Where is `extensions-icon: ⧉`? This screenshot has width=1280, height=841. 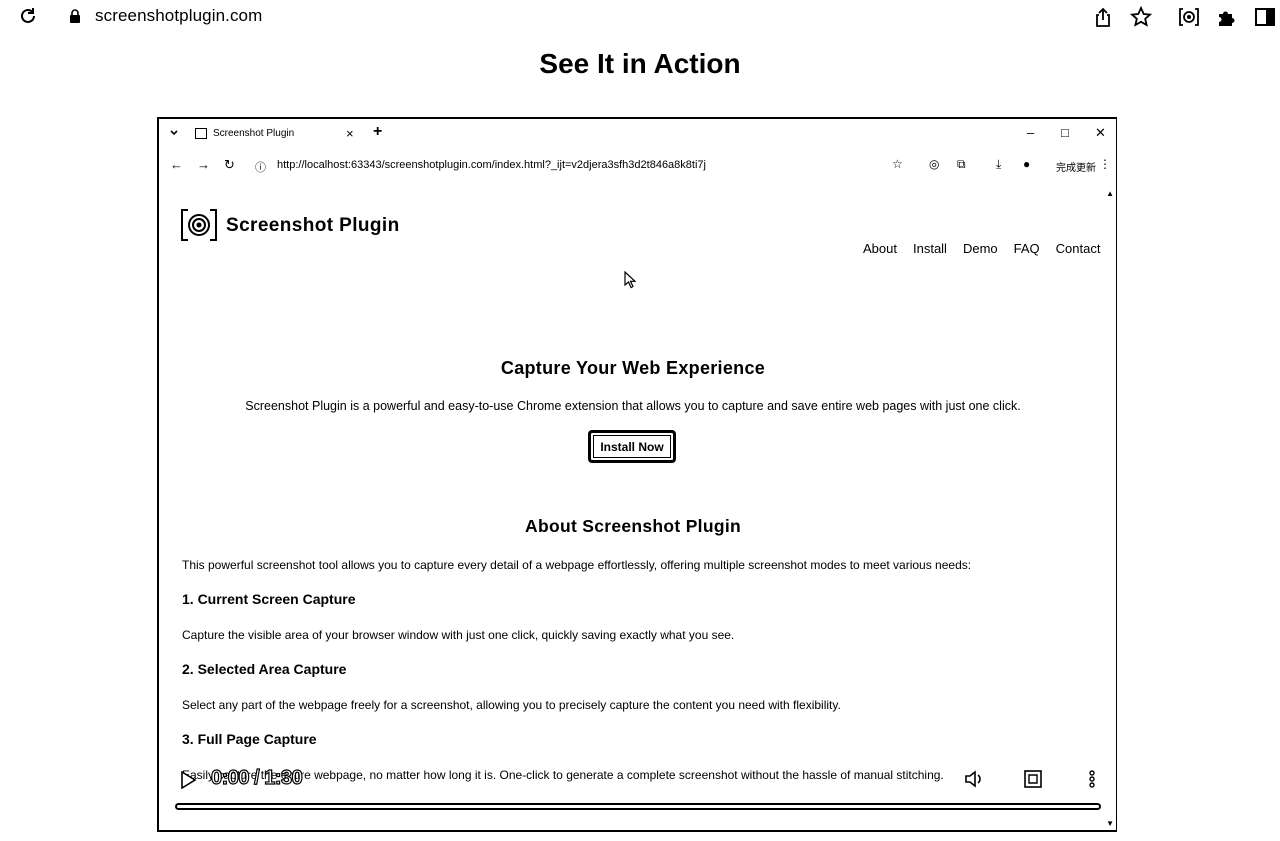 extensions-icon: ⧉ is located at coordinates (961, 164).